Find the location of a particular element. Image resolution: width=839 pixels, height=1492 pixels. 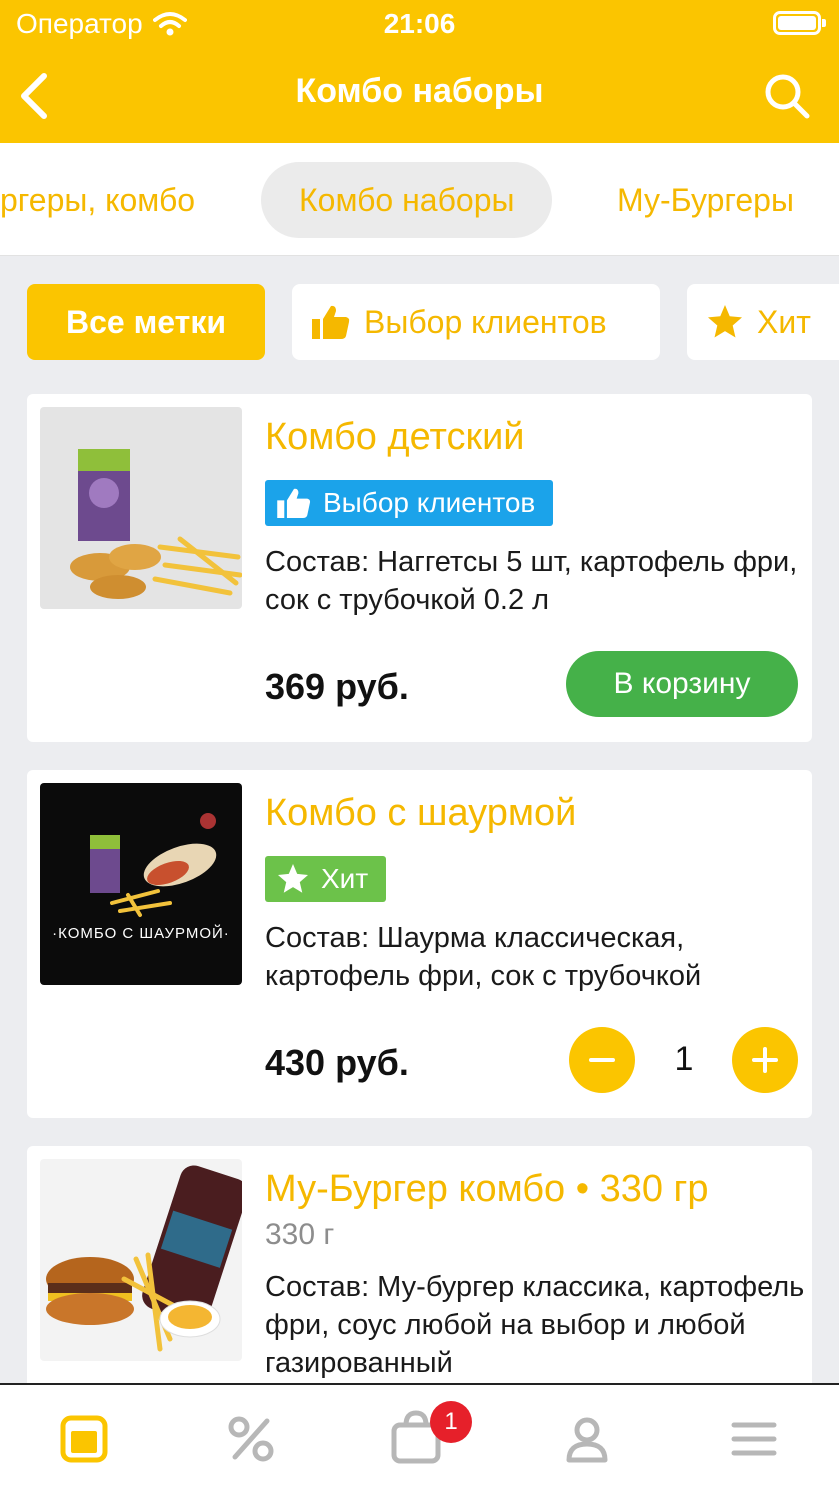

tab-discounts is located at coordinates (251, 1438).